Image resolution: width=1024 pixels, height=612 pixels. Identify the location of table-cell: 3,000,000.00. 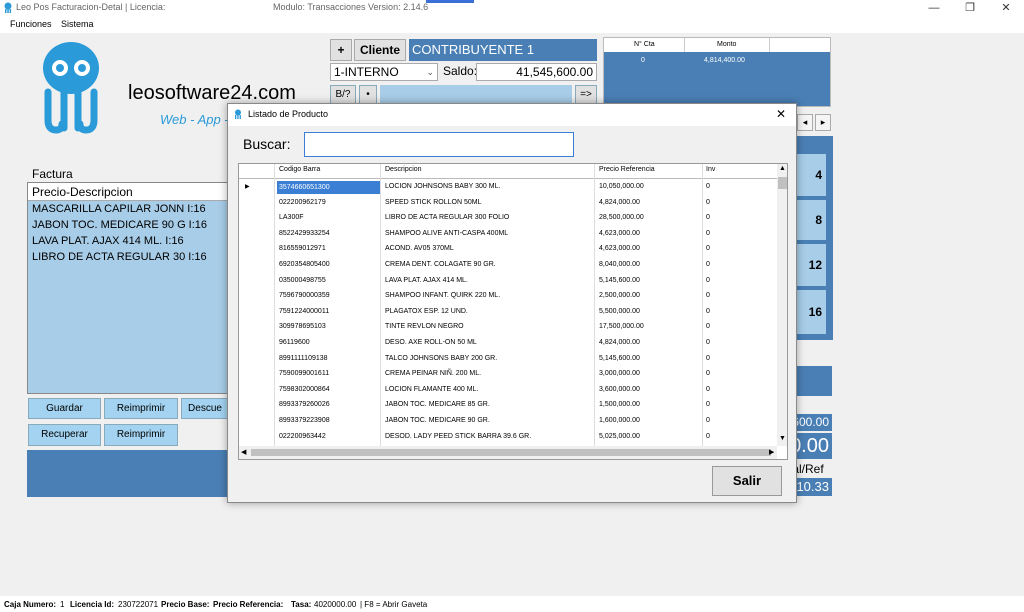
(619, 373).